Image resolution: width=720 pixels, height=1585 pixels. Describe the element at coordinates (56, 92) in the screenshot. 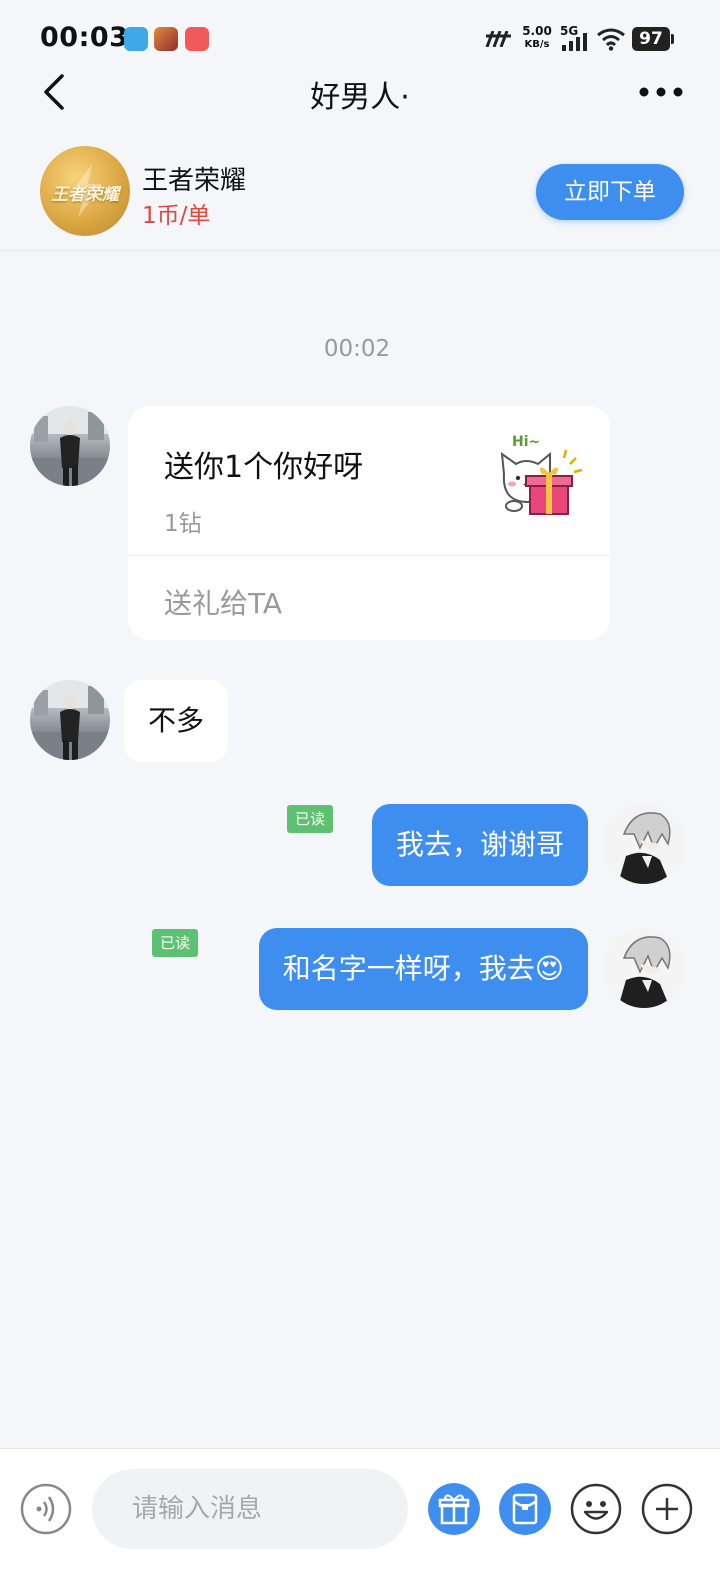

I see `back-arrow-icon` at that location.